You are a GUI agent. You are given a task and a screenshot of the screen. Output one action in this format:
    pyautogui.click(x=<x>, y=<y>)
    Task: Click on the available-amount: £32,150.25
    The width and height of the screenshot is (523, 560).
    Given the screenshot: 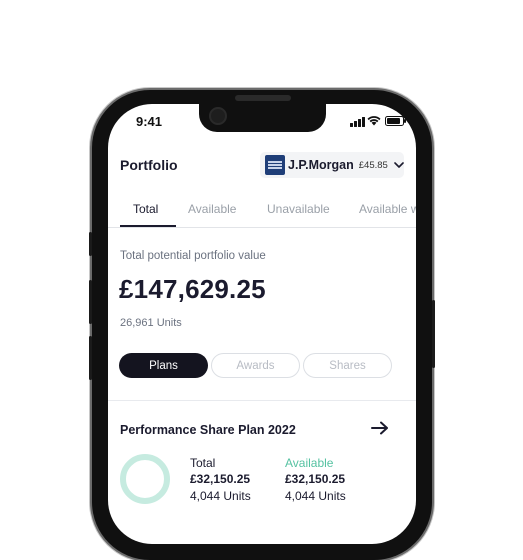 What is the action you would take?
    pyautogui.click(x=315, y=479)
    